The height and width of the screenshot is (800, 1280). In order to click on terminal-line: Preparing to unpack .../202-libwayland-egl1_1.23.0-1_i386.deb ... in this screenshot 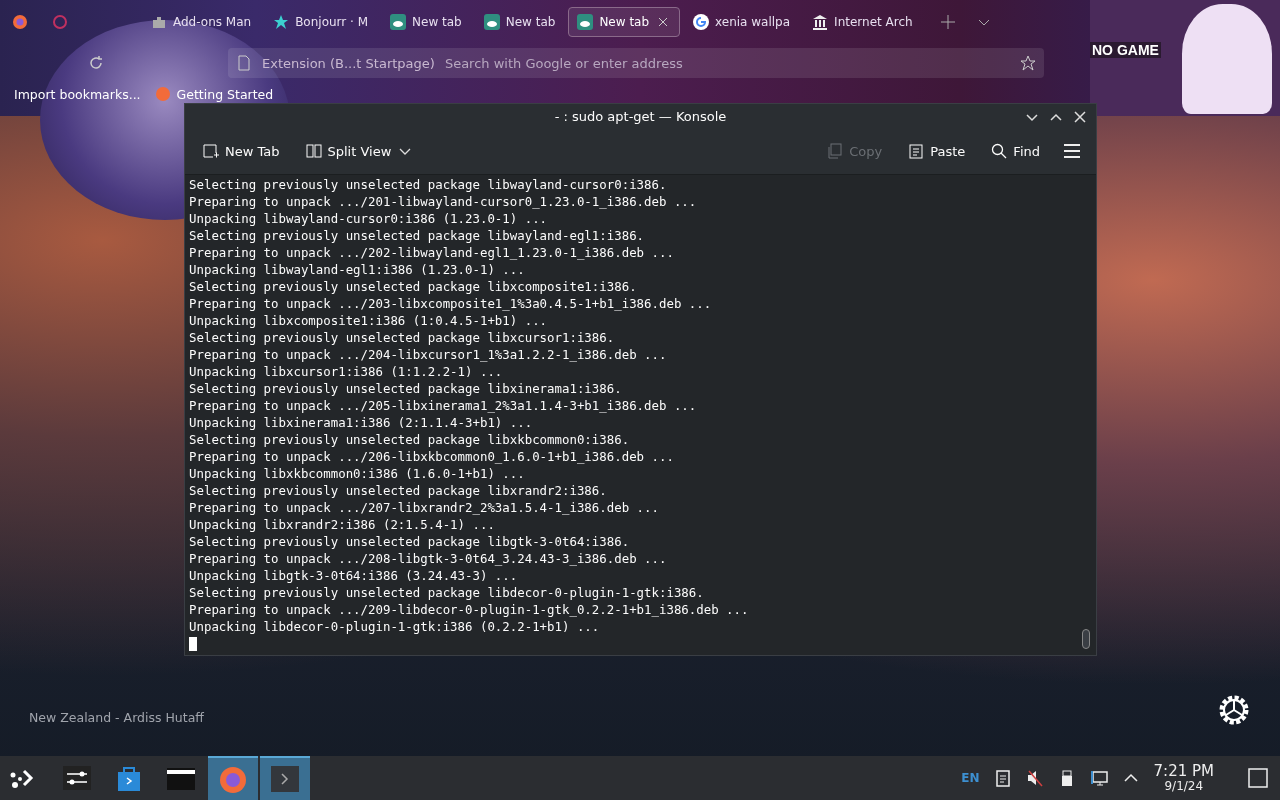, I will do `click(432, 252)`.